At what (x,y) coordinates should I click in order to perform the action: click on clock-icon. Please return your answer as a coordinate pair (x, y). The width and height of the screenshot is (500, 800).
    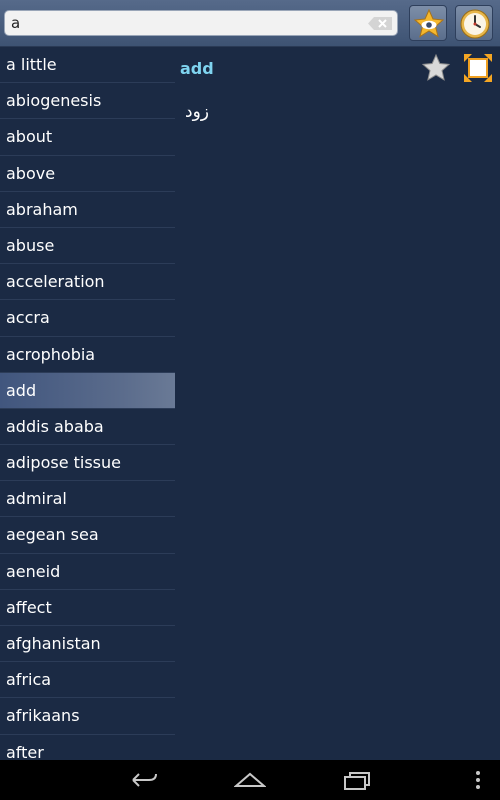
    Looking at the image, I should click on (475, 24).